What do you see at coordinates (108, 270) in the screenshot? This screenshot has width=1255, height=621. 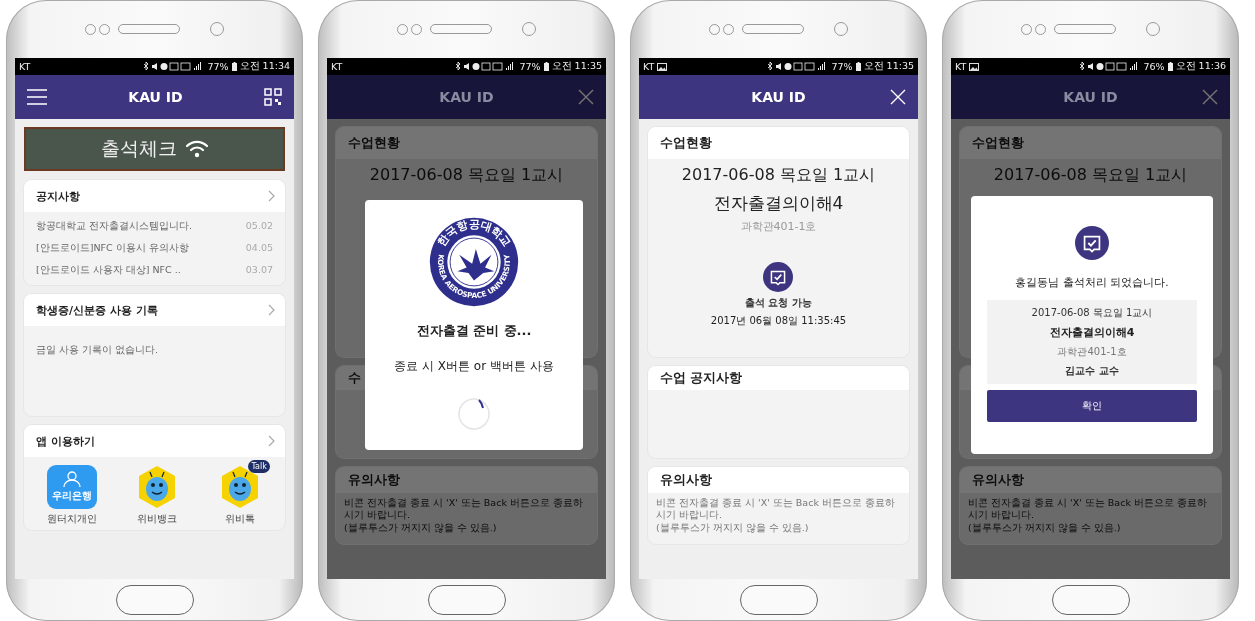 I see `notice-title: [안드로이드 사용자 대상] NFC ..` at bounding box center [108, 270].